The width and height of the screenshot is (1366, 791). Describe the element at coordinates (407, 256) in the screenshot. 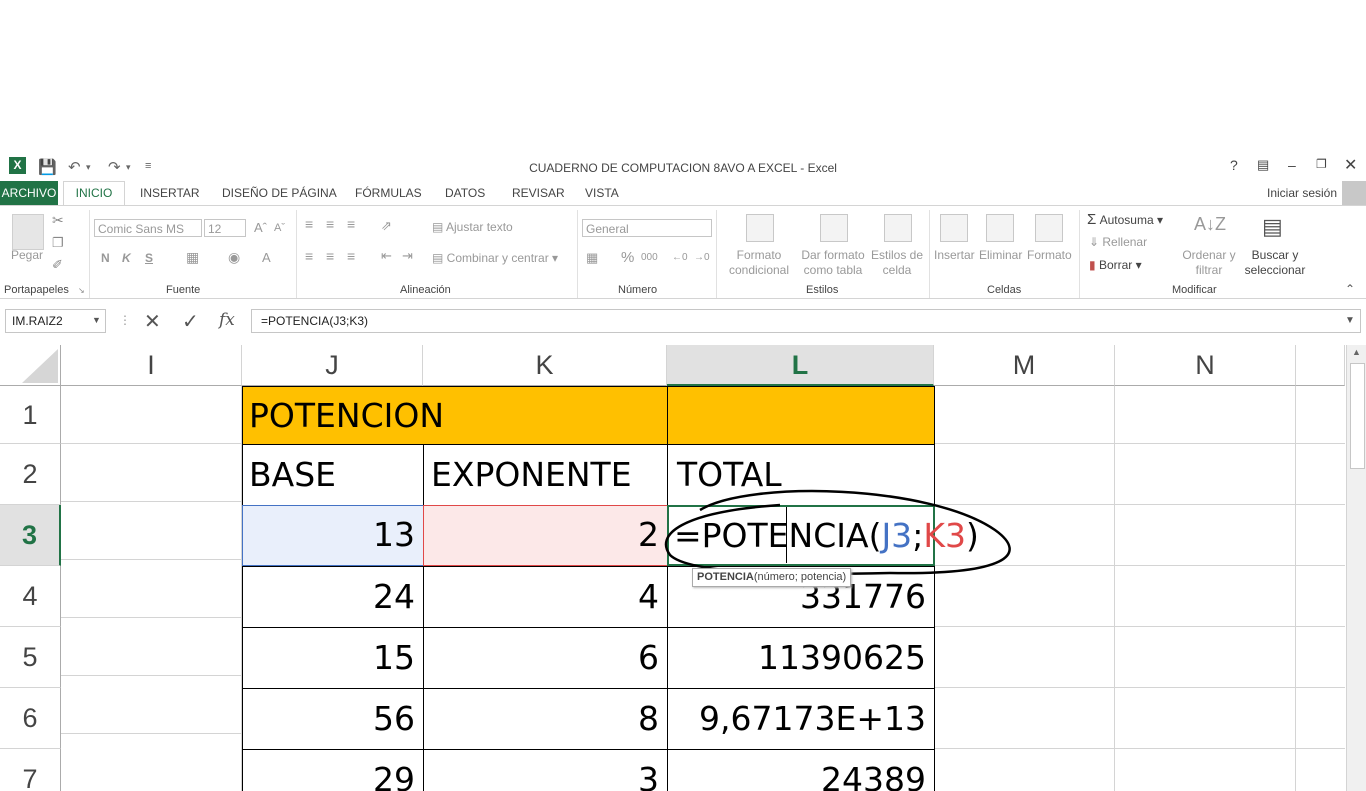

I see `increase-indent-icon: ⇥` at that location.